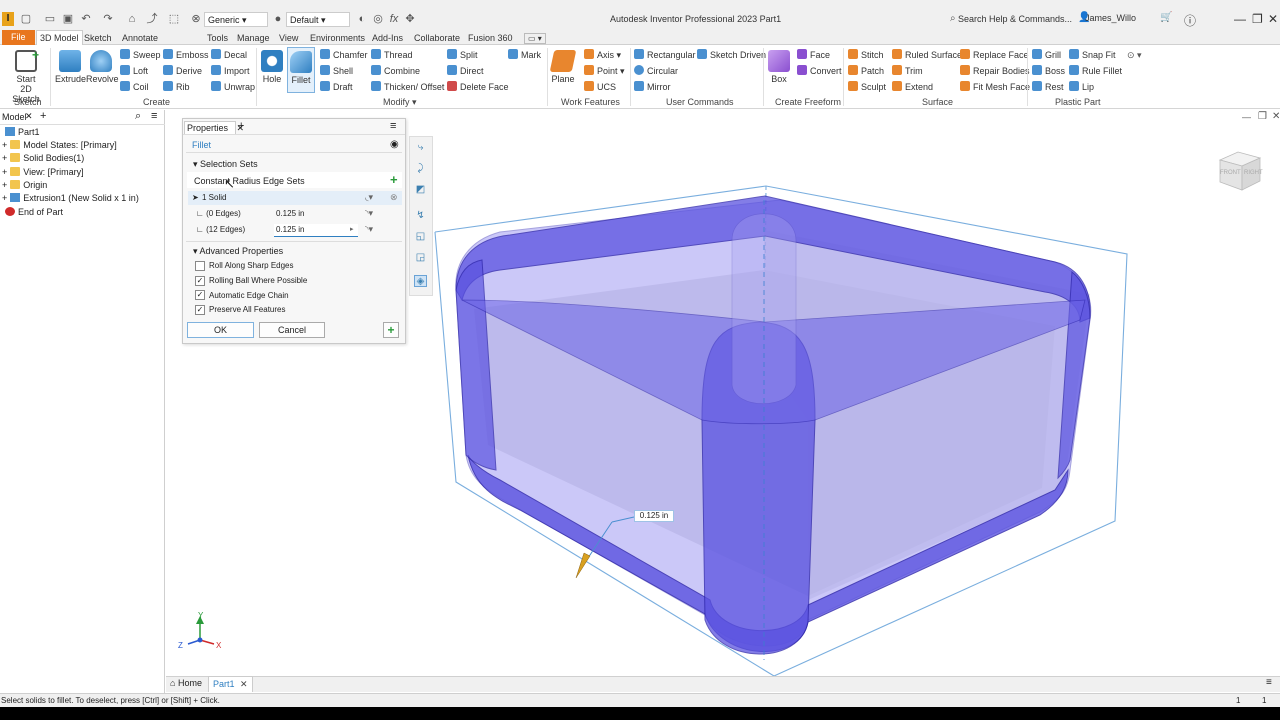  What do you see at coordinates (927, 55) in the screenshot?
I see `ruled-surface-button: Ruled Surface` at bounding box center [927, 55].